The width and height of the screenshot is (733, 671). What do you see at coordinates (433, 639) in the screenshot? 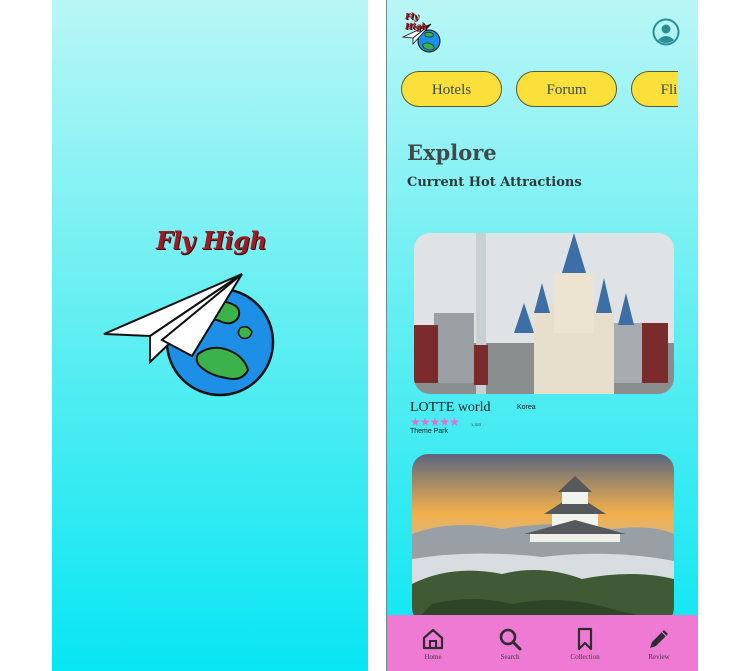
I see `home-icon` at bounding box center [433, 639].